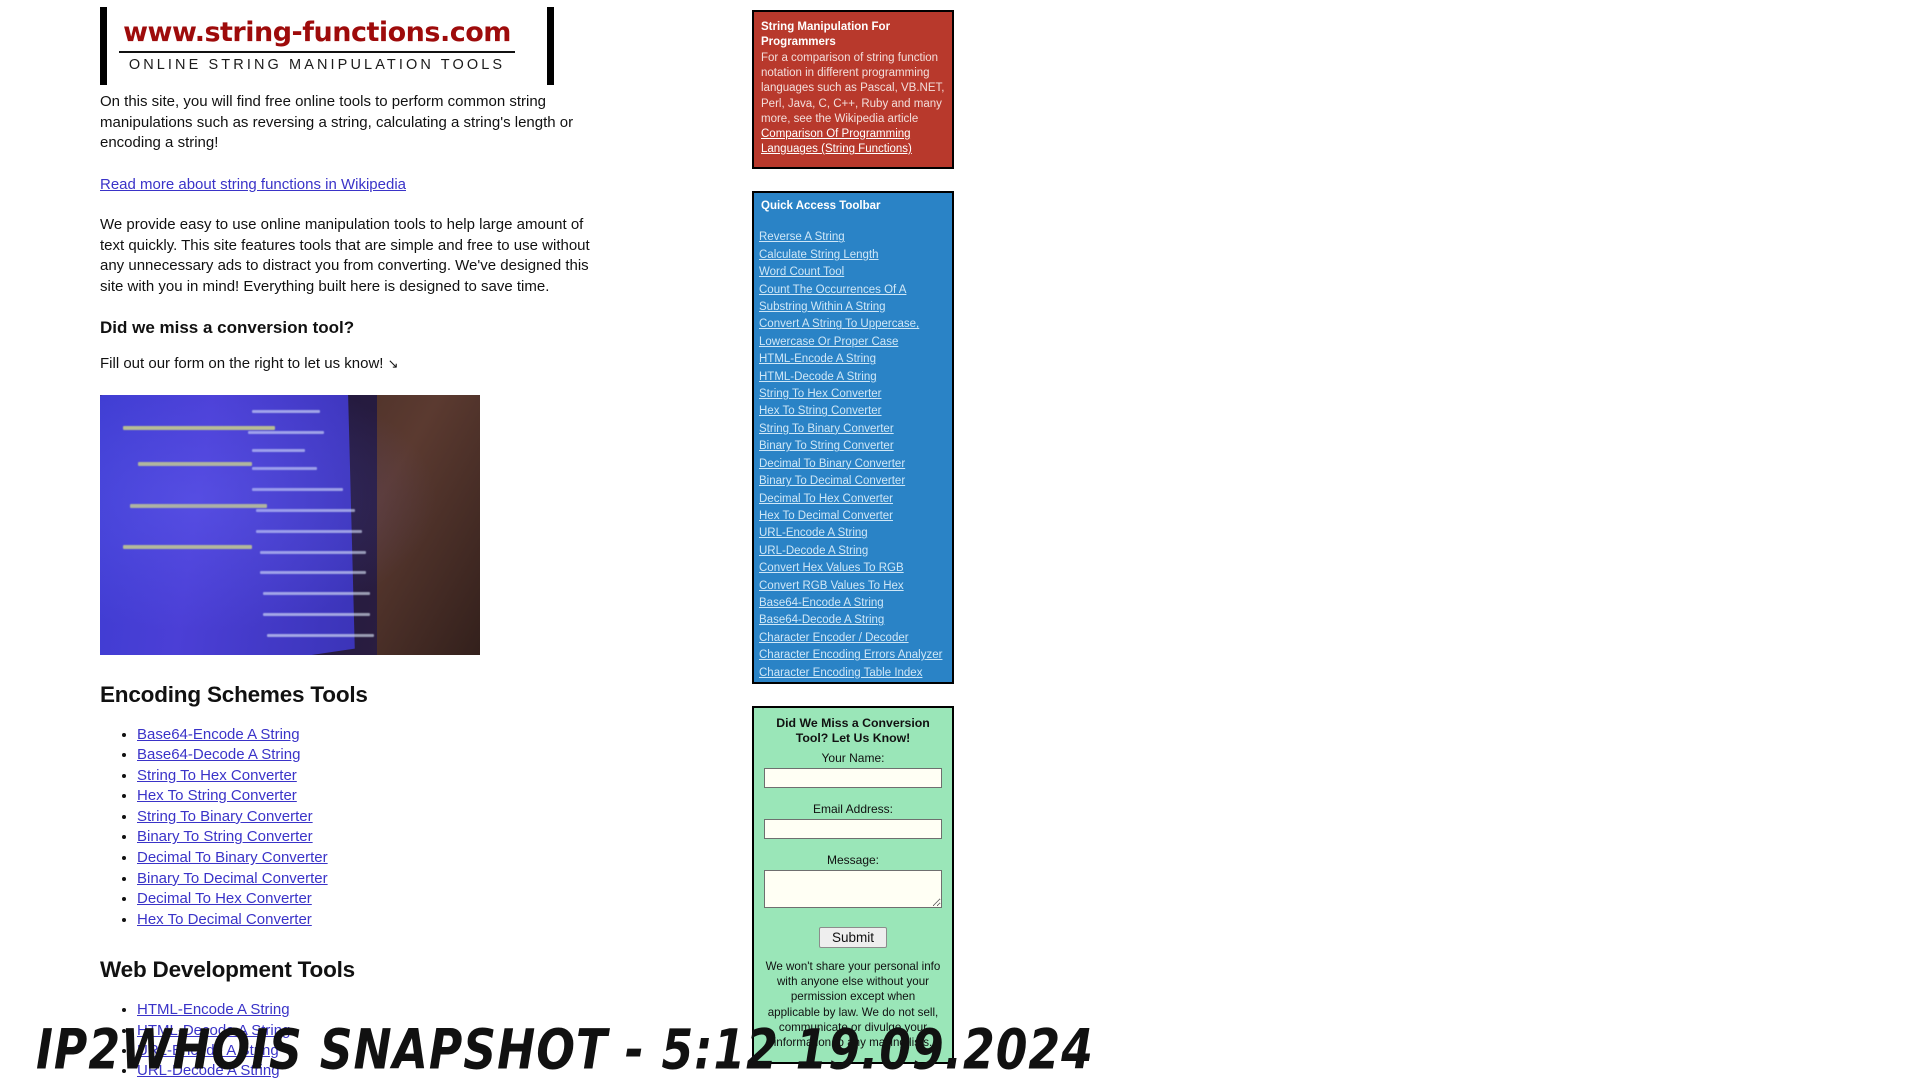 The height and width of the screenshot is (1080, 1920). I want to click on list-item: Character Encoder / Decoder, so click(854, 637).